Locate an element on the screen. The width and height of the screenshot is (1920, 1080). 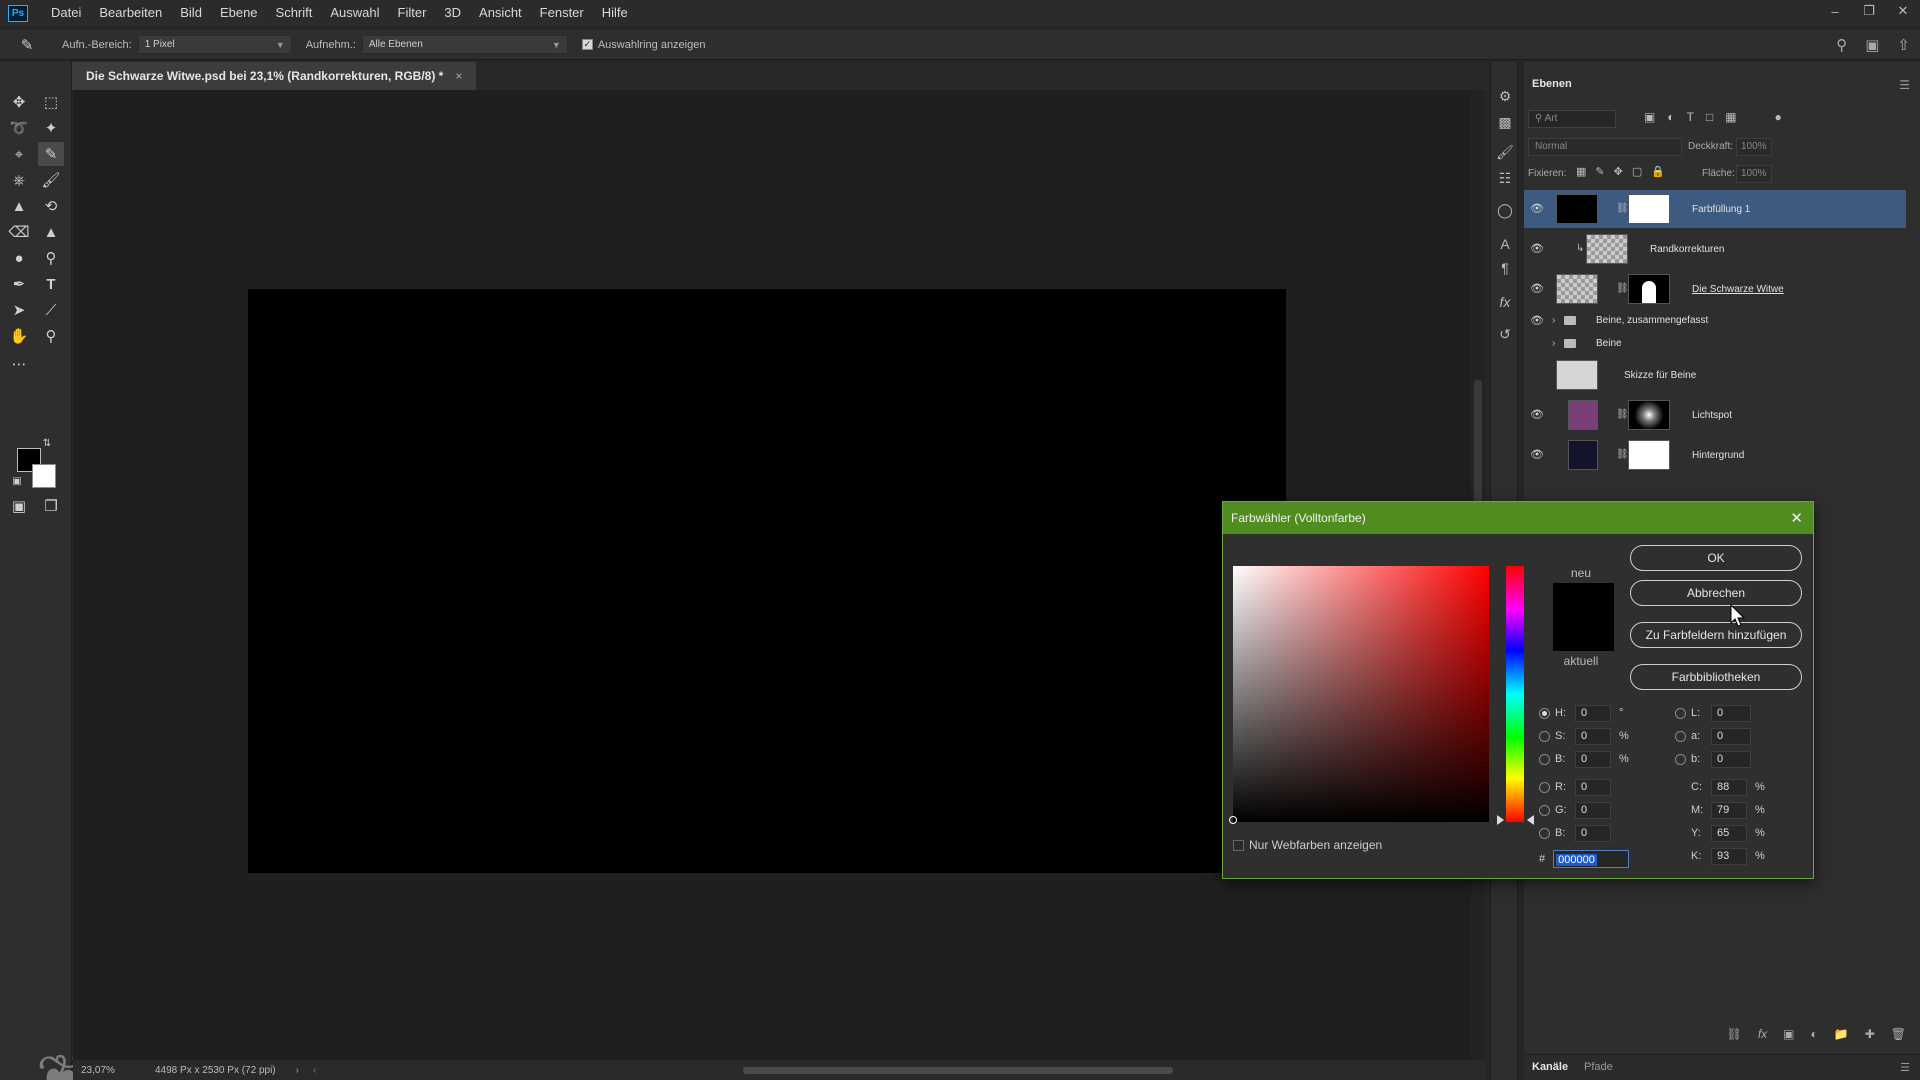
hue-slider is located at coordinates (1515, 694).